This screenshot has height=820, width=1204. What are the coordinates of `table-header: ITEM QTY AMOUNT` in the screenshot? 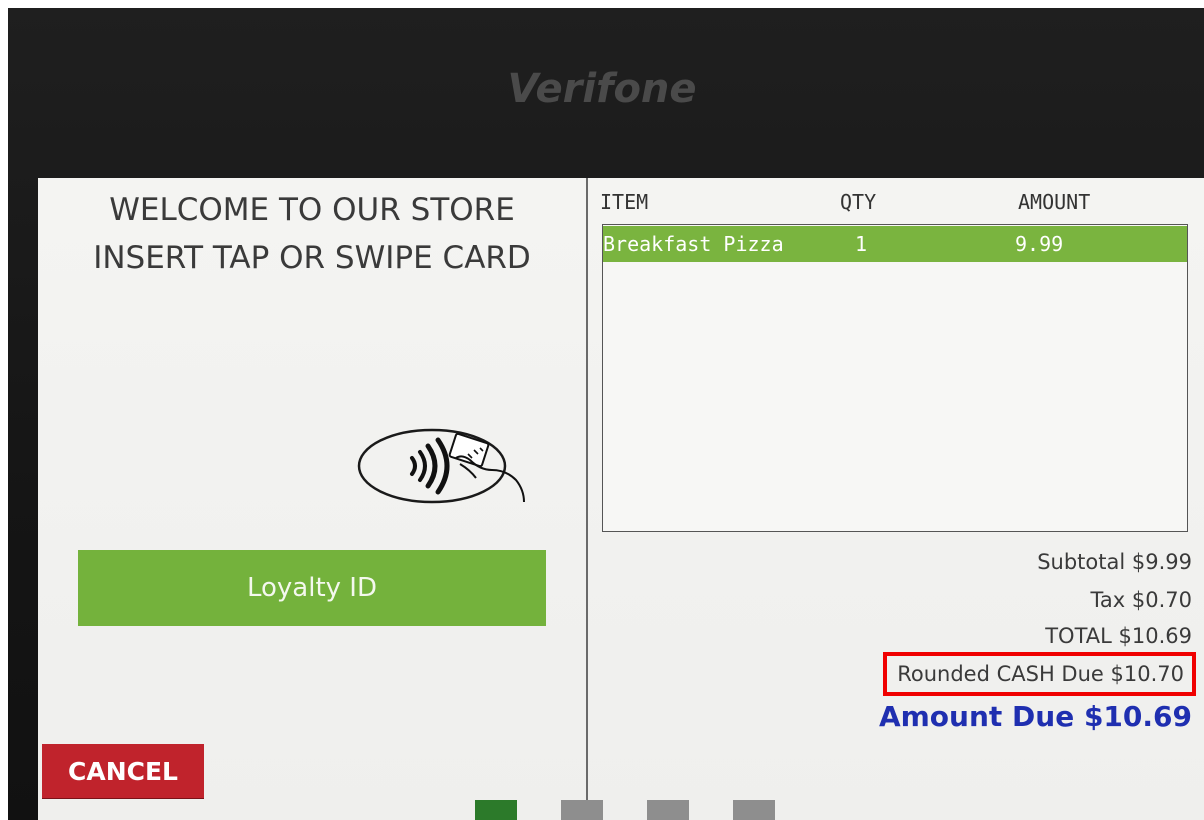 It's located at (896, 205).